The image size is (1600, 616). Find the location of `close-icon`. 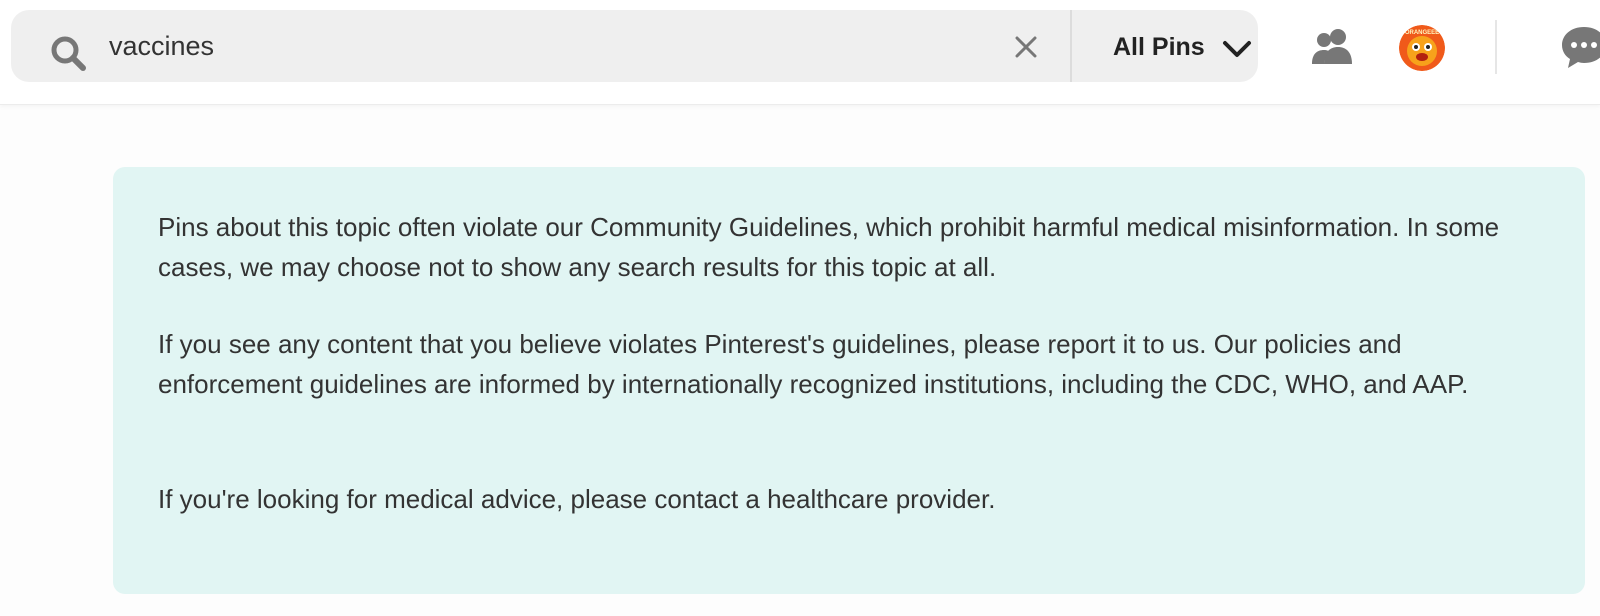

close-icon is located at coordinates (1026, 47).